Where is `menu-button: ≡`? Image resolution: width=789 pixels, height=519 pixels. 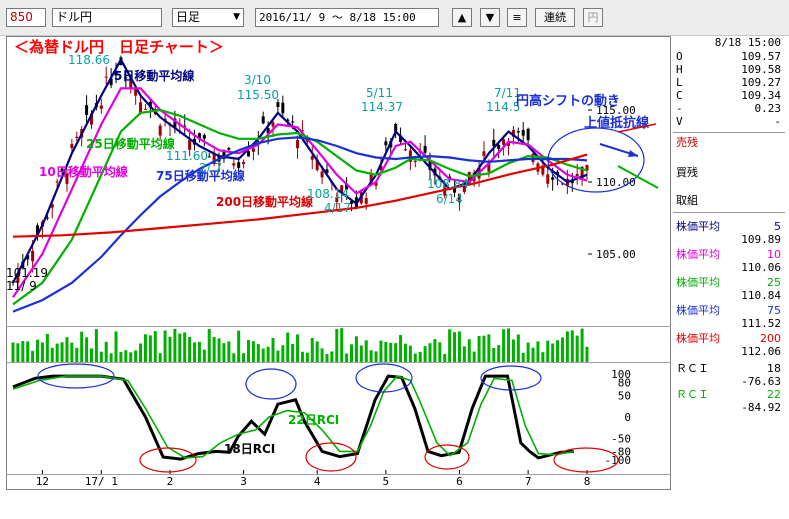 menu-button: ≡ is located at coordinates (517, 17).